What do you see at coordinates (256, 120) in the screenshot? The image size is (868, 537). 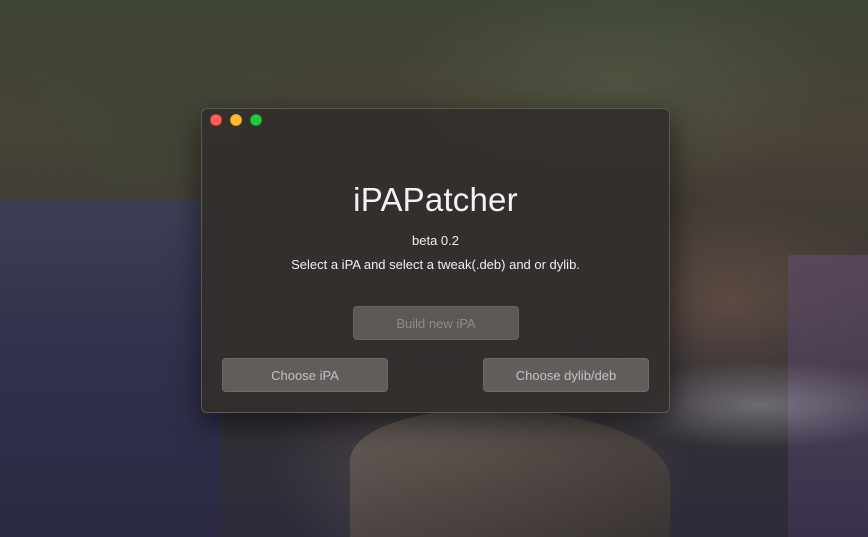 I see `zoom-icon` at bounding box center [256, 120].